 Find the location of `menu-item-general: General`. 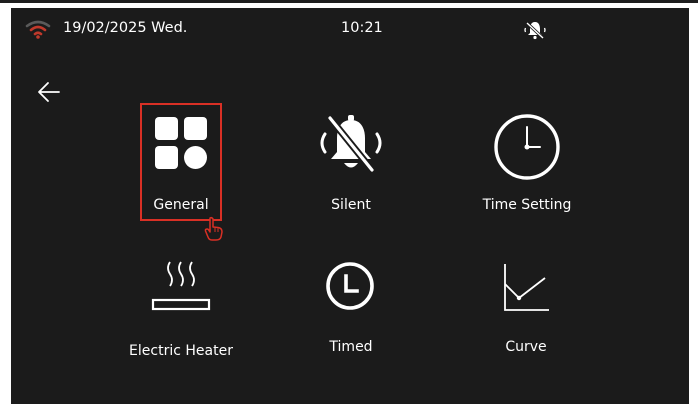

menu-item-general: General is located at coordinates (181, 163).